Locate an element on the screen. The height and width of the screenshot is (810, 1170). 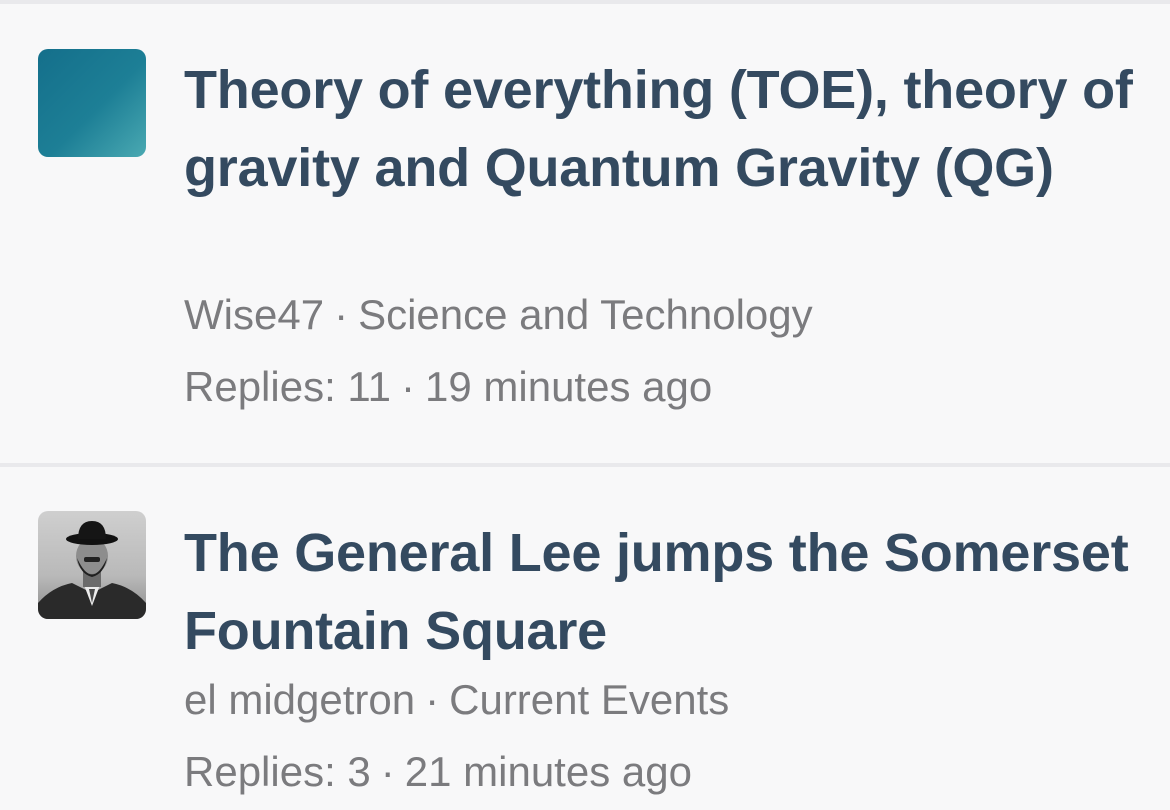
thread-time: 21 minutes ago is located at coordinates (548, 771).